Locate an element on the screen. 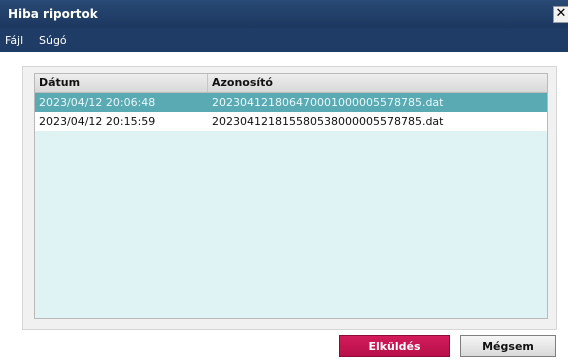  cell-id: 202304121815580538000005578785.dat is located at coordinates (328, 121).